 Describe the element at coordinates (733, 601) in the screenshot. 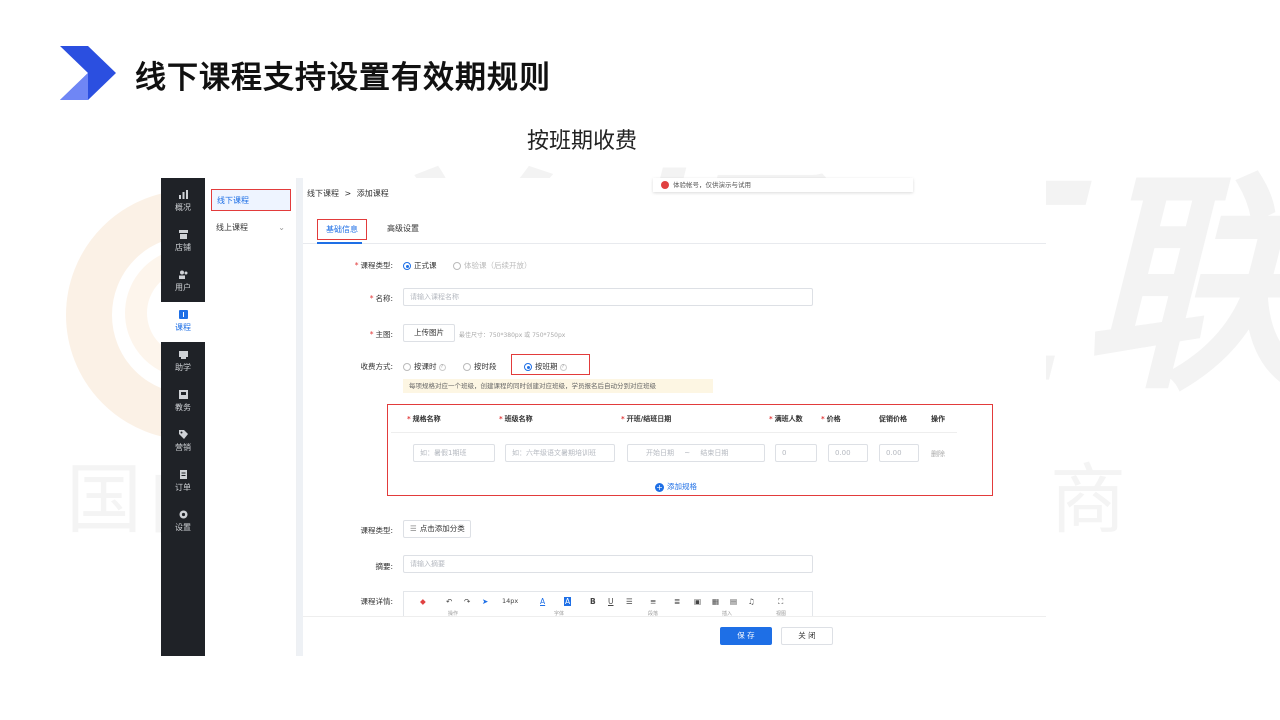

I see `video-icon: ▤` at that location.